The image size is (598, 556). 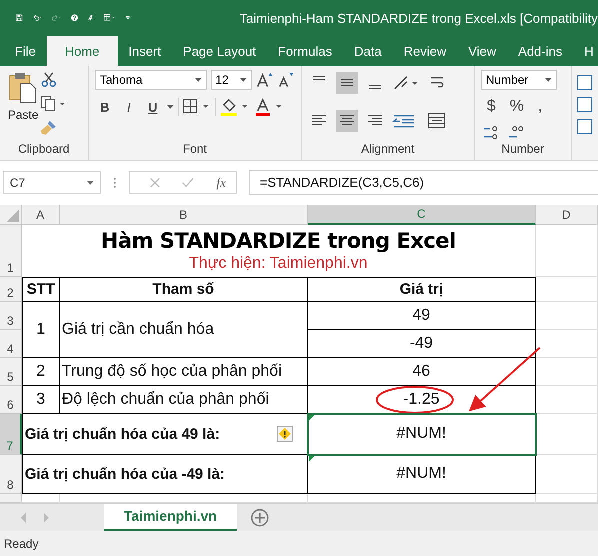 I want to click on row-header: 5, so click(x=11, y=372).